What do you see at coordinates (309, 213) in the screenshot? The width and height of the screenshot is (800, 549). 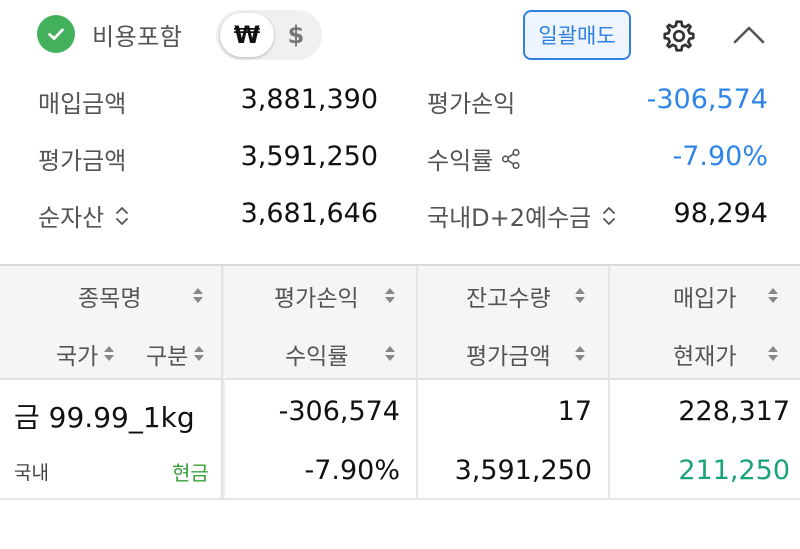 I see `net-assets-value: 3,681,646` at bounding box center [309, 213].